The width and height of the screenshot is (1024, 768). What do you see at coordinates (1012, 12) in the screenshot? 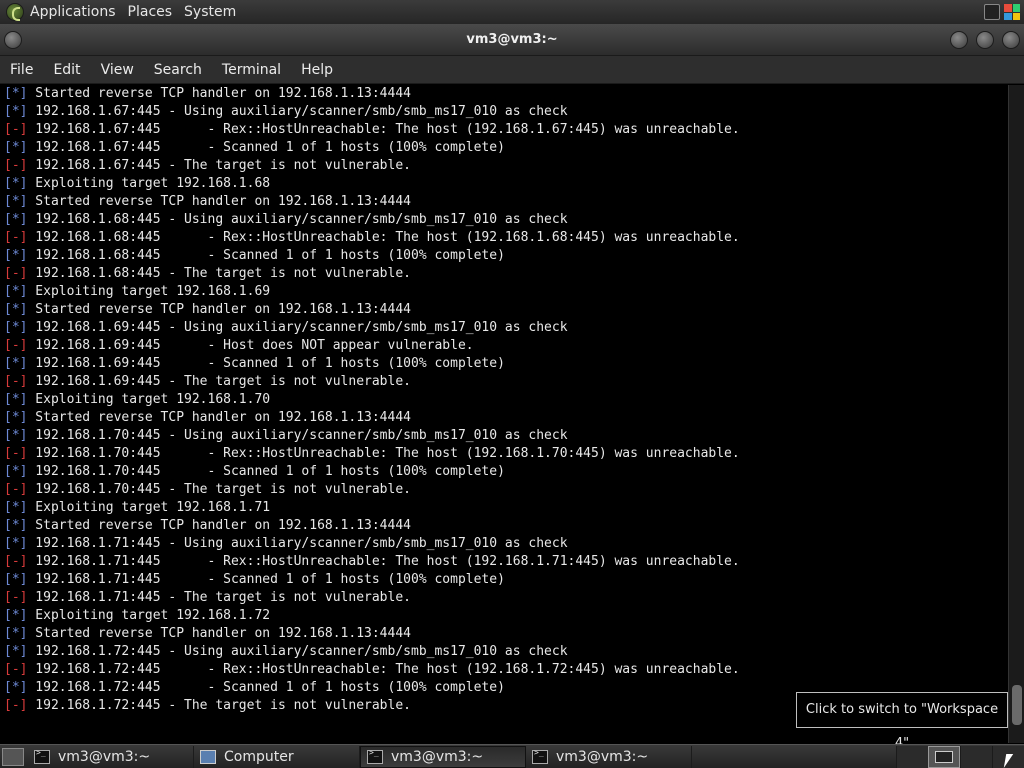
I see `windows-flag-tray-icon` at bounding box center [1012, 12].